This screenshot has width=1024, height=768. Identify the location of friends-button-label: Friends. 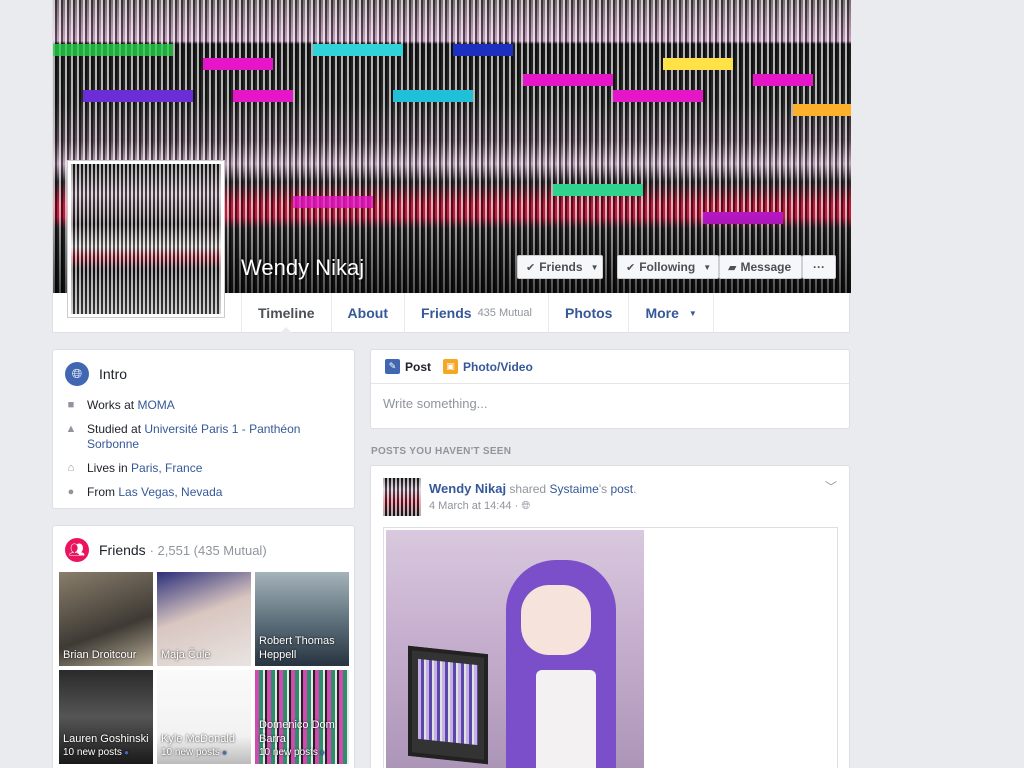
(561, 267).